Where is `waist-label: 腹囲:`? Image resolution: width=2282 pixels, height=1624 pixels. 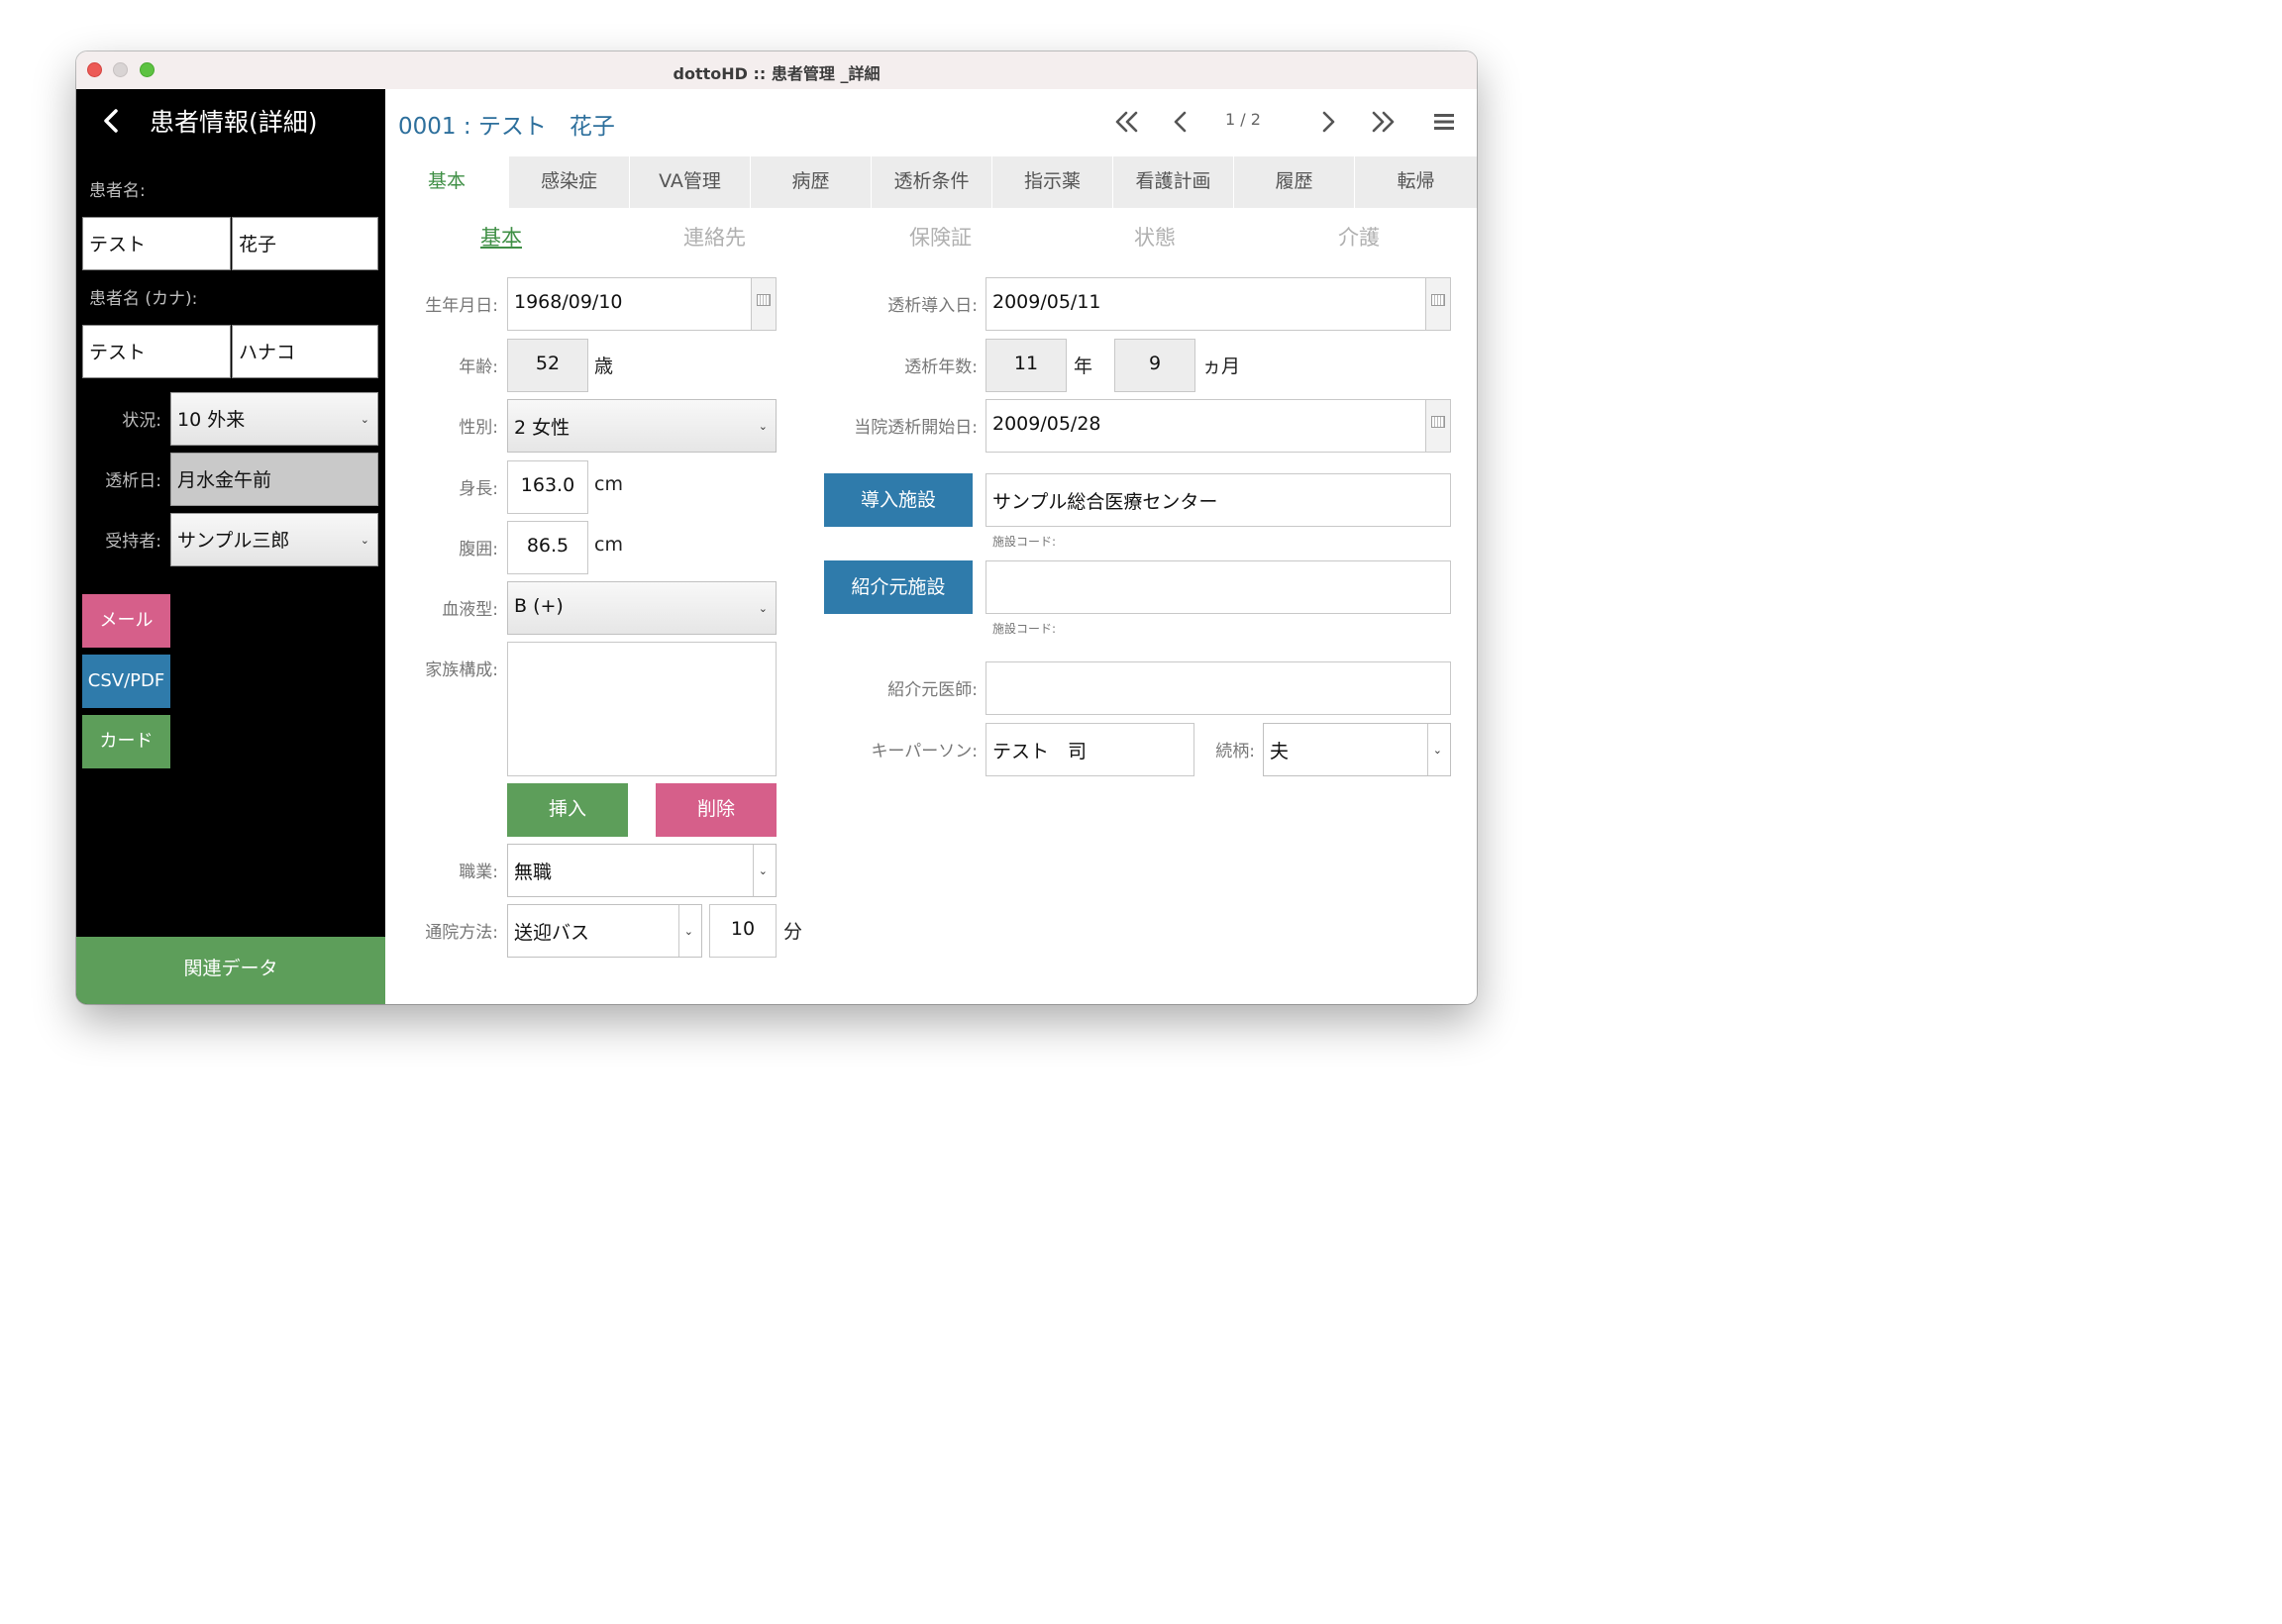
waist-label: 腹囲: is located at coordinates (478, 549).